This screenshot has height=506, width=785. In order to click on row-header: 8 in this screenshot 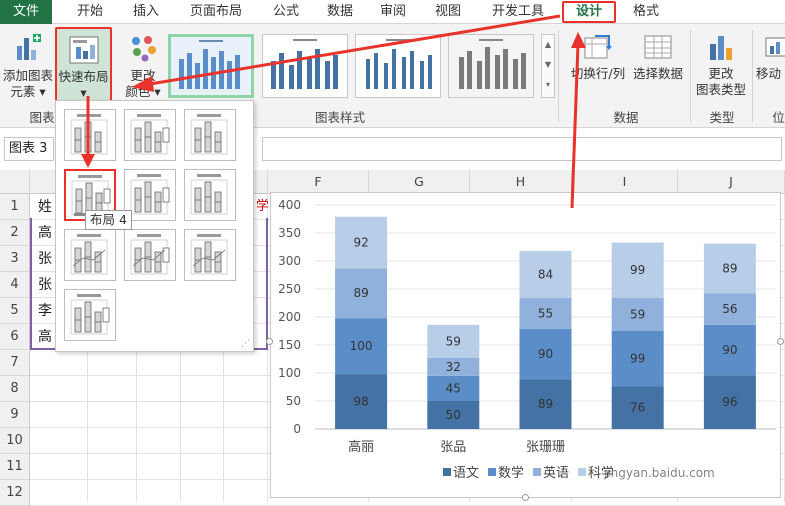, I will do `click(15, 389)`.